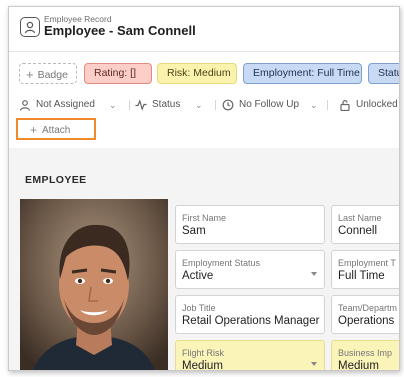 The image size is (404, 377). What do you see at coordinates (118, 73) in the screenshot?
I see `rating-badge: Rating: []` at bounding box center [118, 73].